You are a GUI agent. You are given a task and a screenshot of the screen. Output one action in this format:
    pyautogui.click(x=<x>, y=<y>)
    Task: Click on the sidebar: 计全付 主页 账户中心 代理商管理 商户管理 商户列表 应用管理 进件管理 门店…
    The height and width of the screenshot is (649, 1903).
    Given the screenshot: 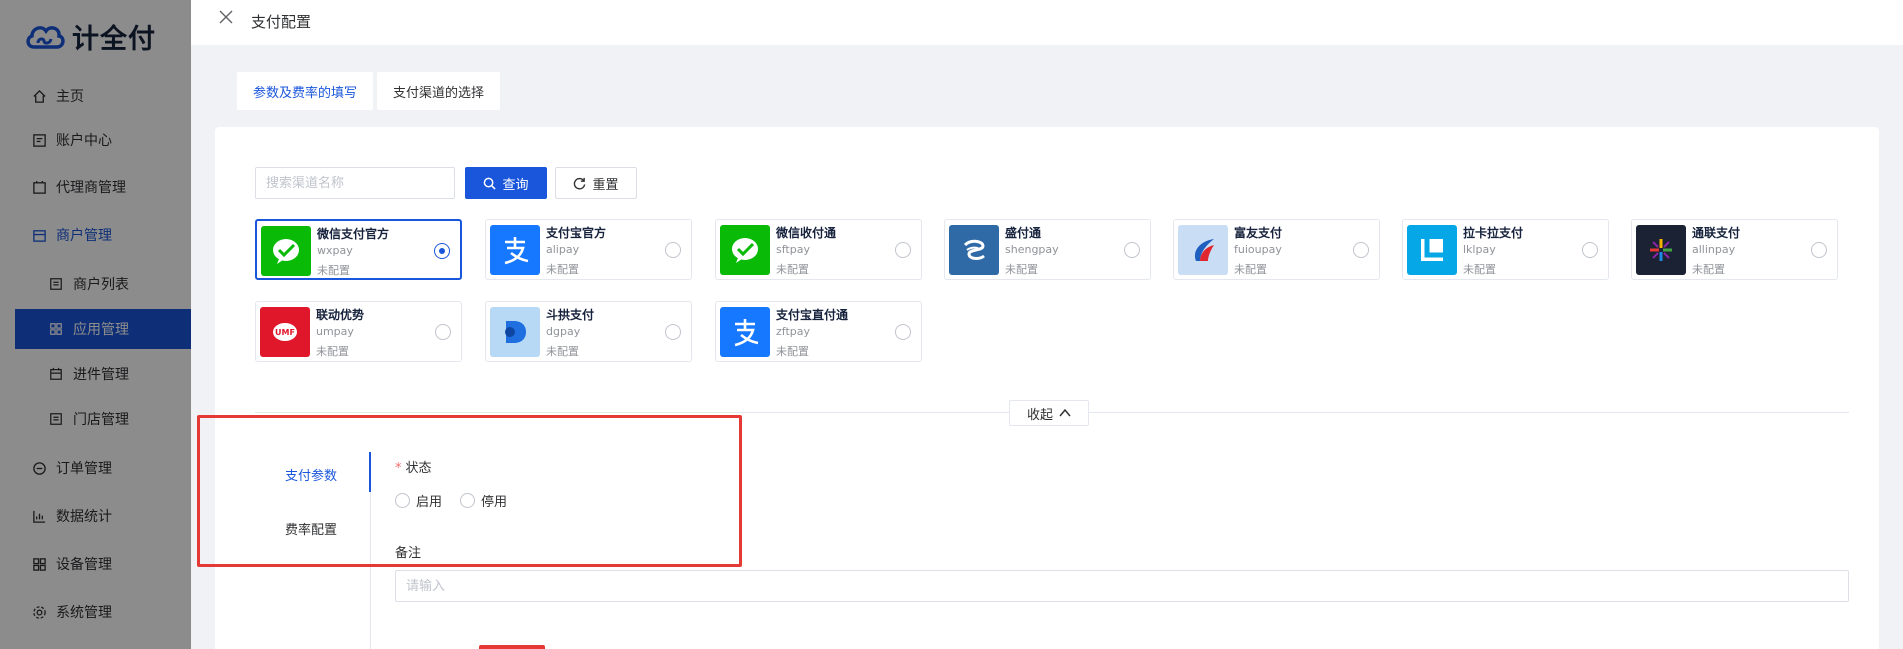 What is the action you would take?
    pyautogui.click(x=95, y=324)
    